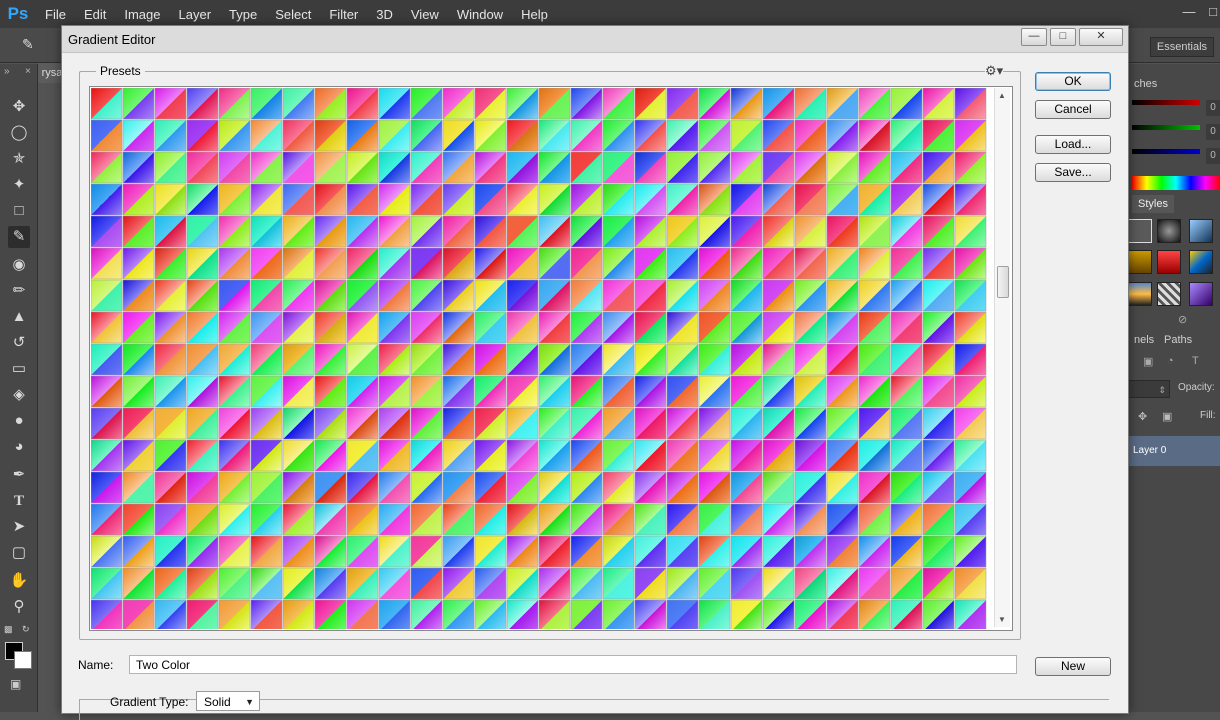 The height and width of the screenshot is (720, 1220). Describe the element at coordinates (19, 237) in the screenshot. I see `eyedropper-tool-icon: ✎` at that location.